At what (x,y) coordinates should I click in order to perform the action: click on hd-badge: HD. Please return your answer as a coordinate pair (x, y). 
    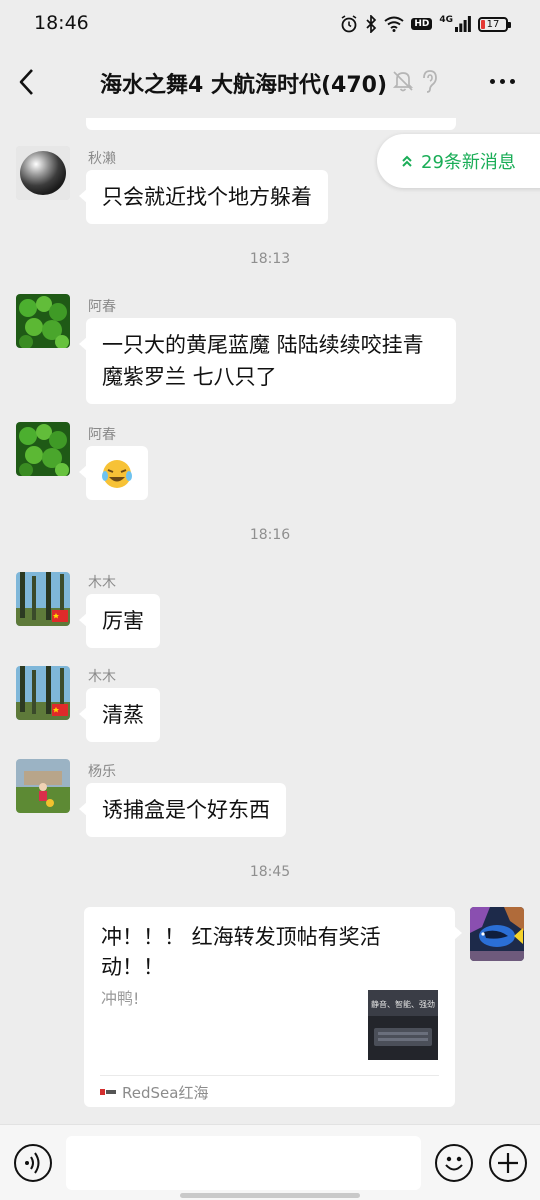
    Looking at the image, I should click on (422, 24).